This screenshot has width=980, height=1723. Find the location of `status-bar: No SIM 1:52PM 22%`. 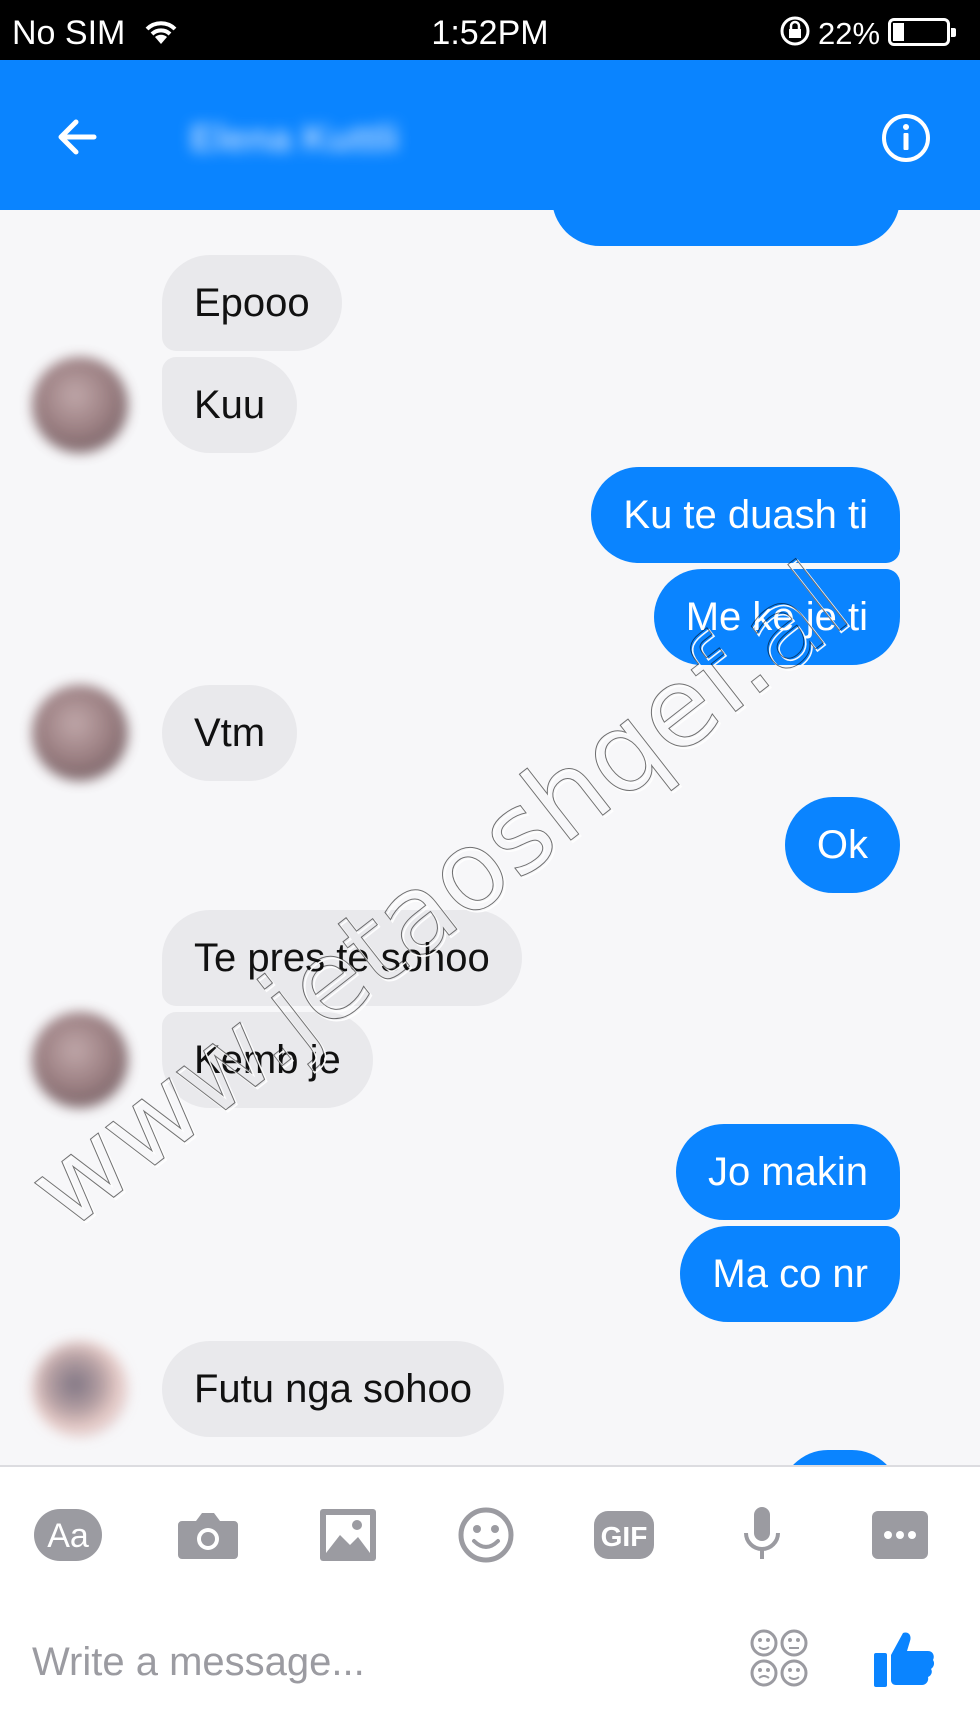

status-bar: No SIM 1:52PM 22% is located at coordinates (490, 30).